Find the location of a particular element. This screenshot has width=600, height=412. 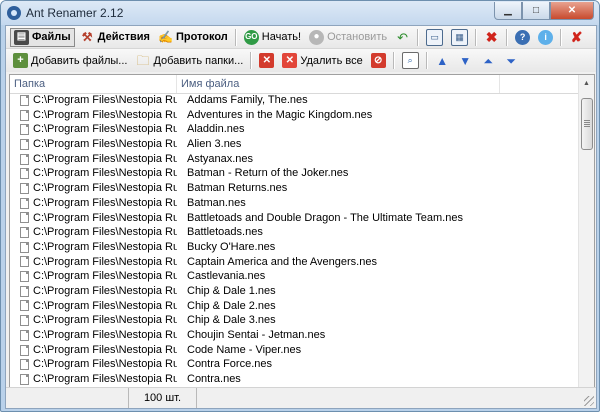

help-button: ? is located at coordinates (522, 37).